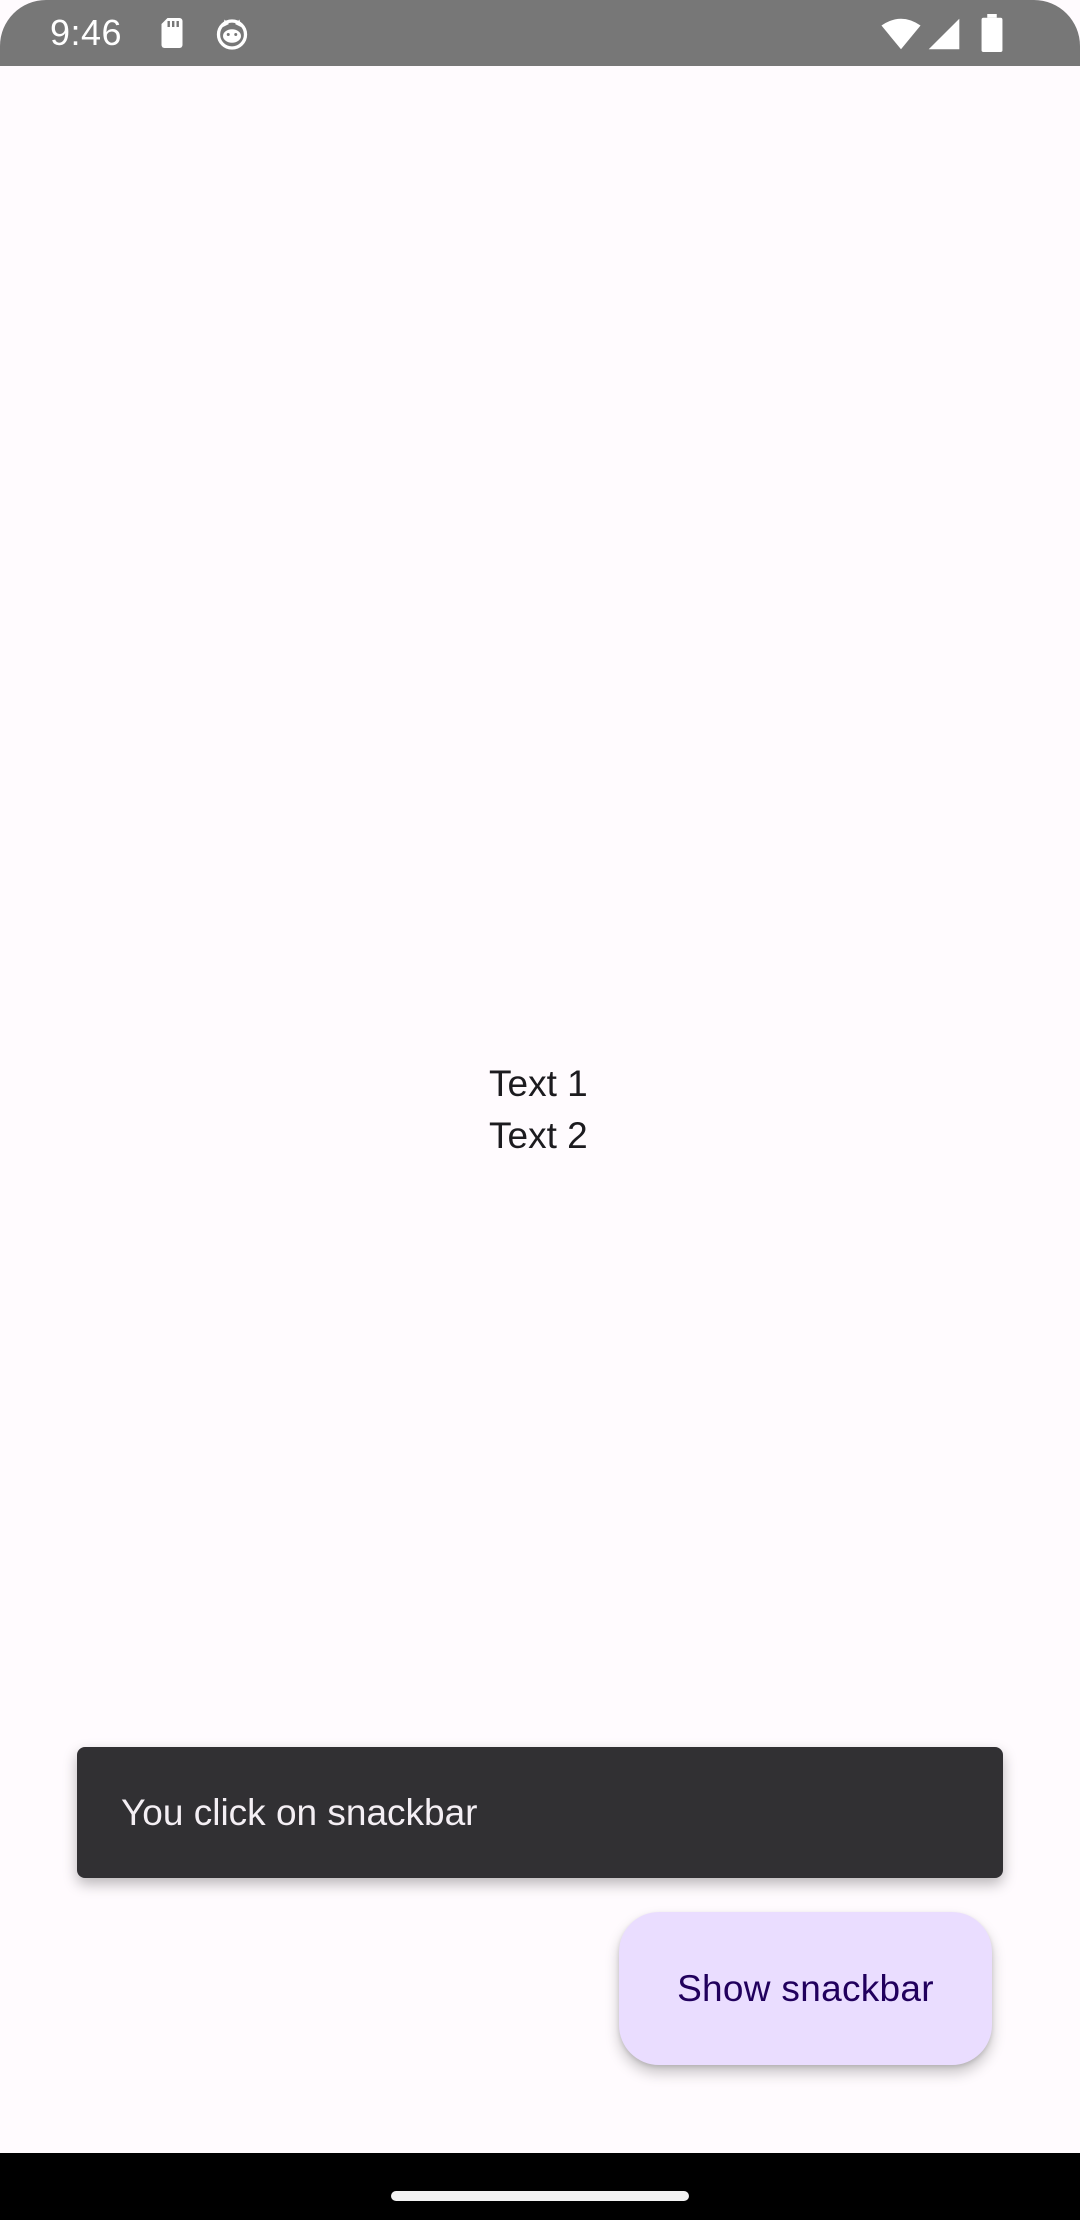  Describe the element at coordinates (540, 2186) in the screenshot. I see `navigation-bar` at that location.